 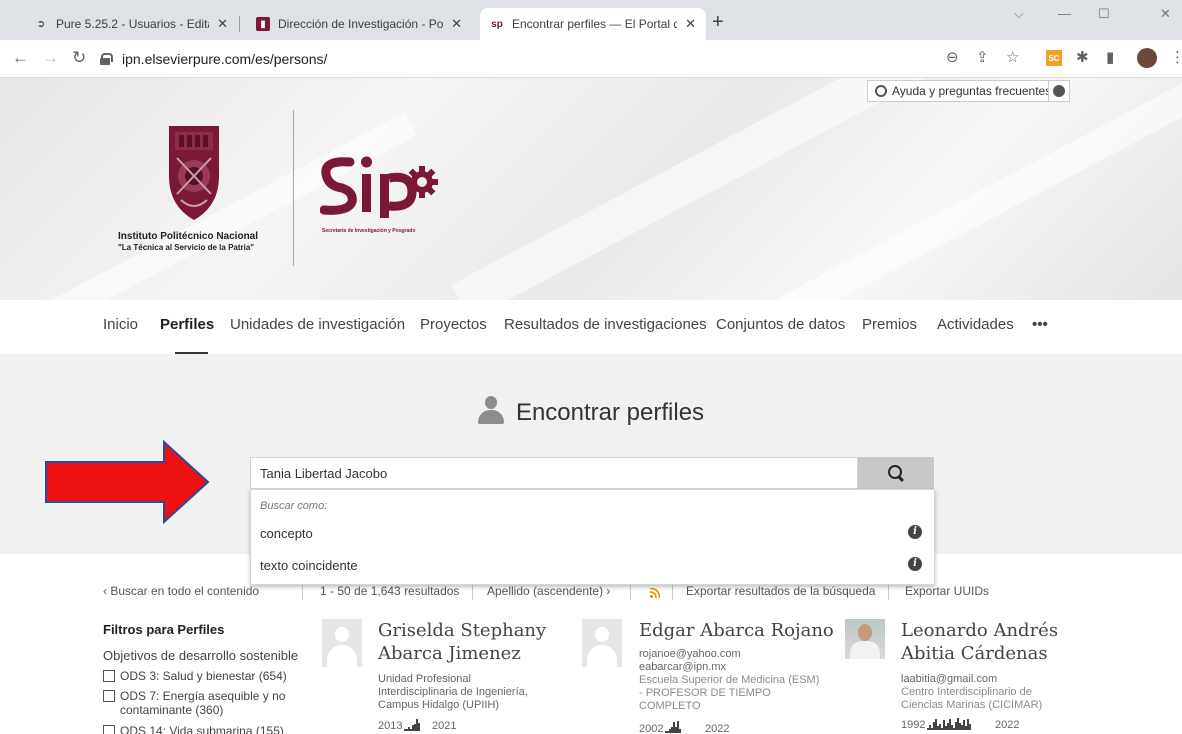 I want to click on profile-name: Griselda Stephany, so click(x=462, y=631).